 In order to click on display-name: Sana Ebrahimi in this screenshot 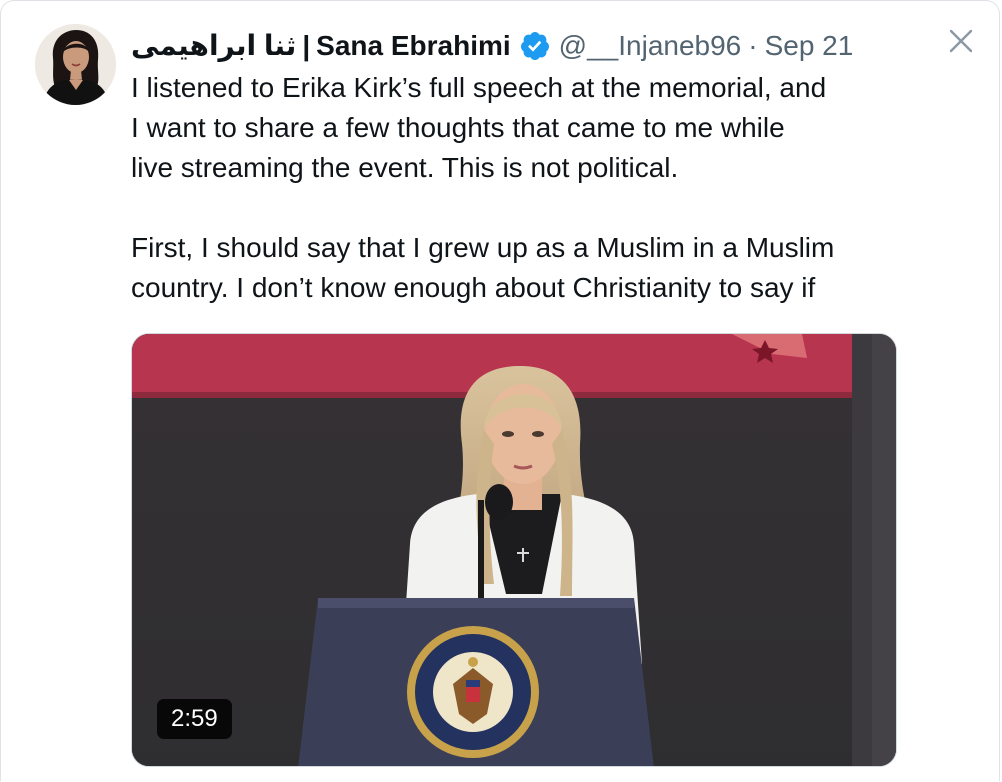, I will do `click(413, 46)`.